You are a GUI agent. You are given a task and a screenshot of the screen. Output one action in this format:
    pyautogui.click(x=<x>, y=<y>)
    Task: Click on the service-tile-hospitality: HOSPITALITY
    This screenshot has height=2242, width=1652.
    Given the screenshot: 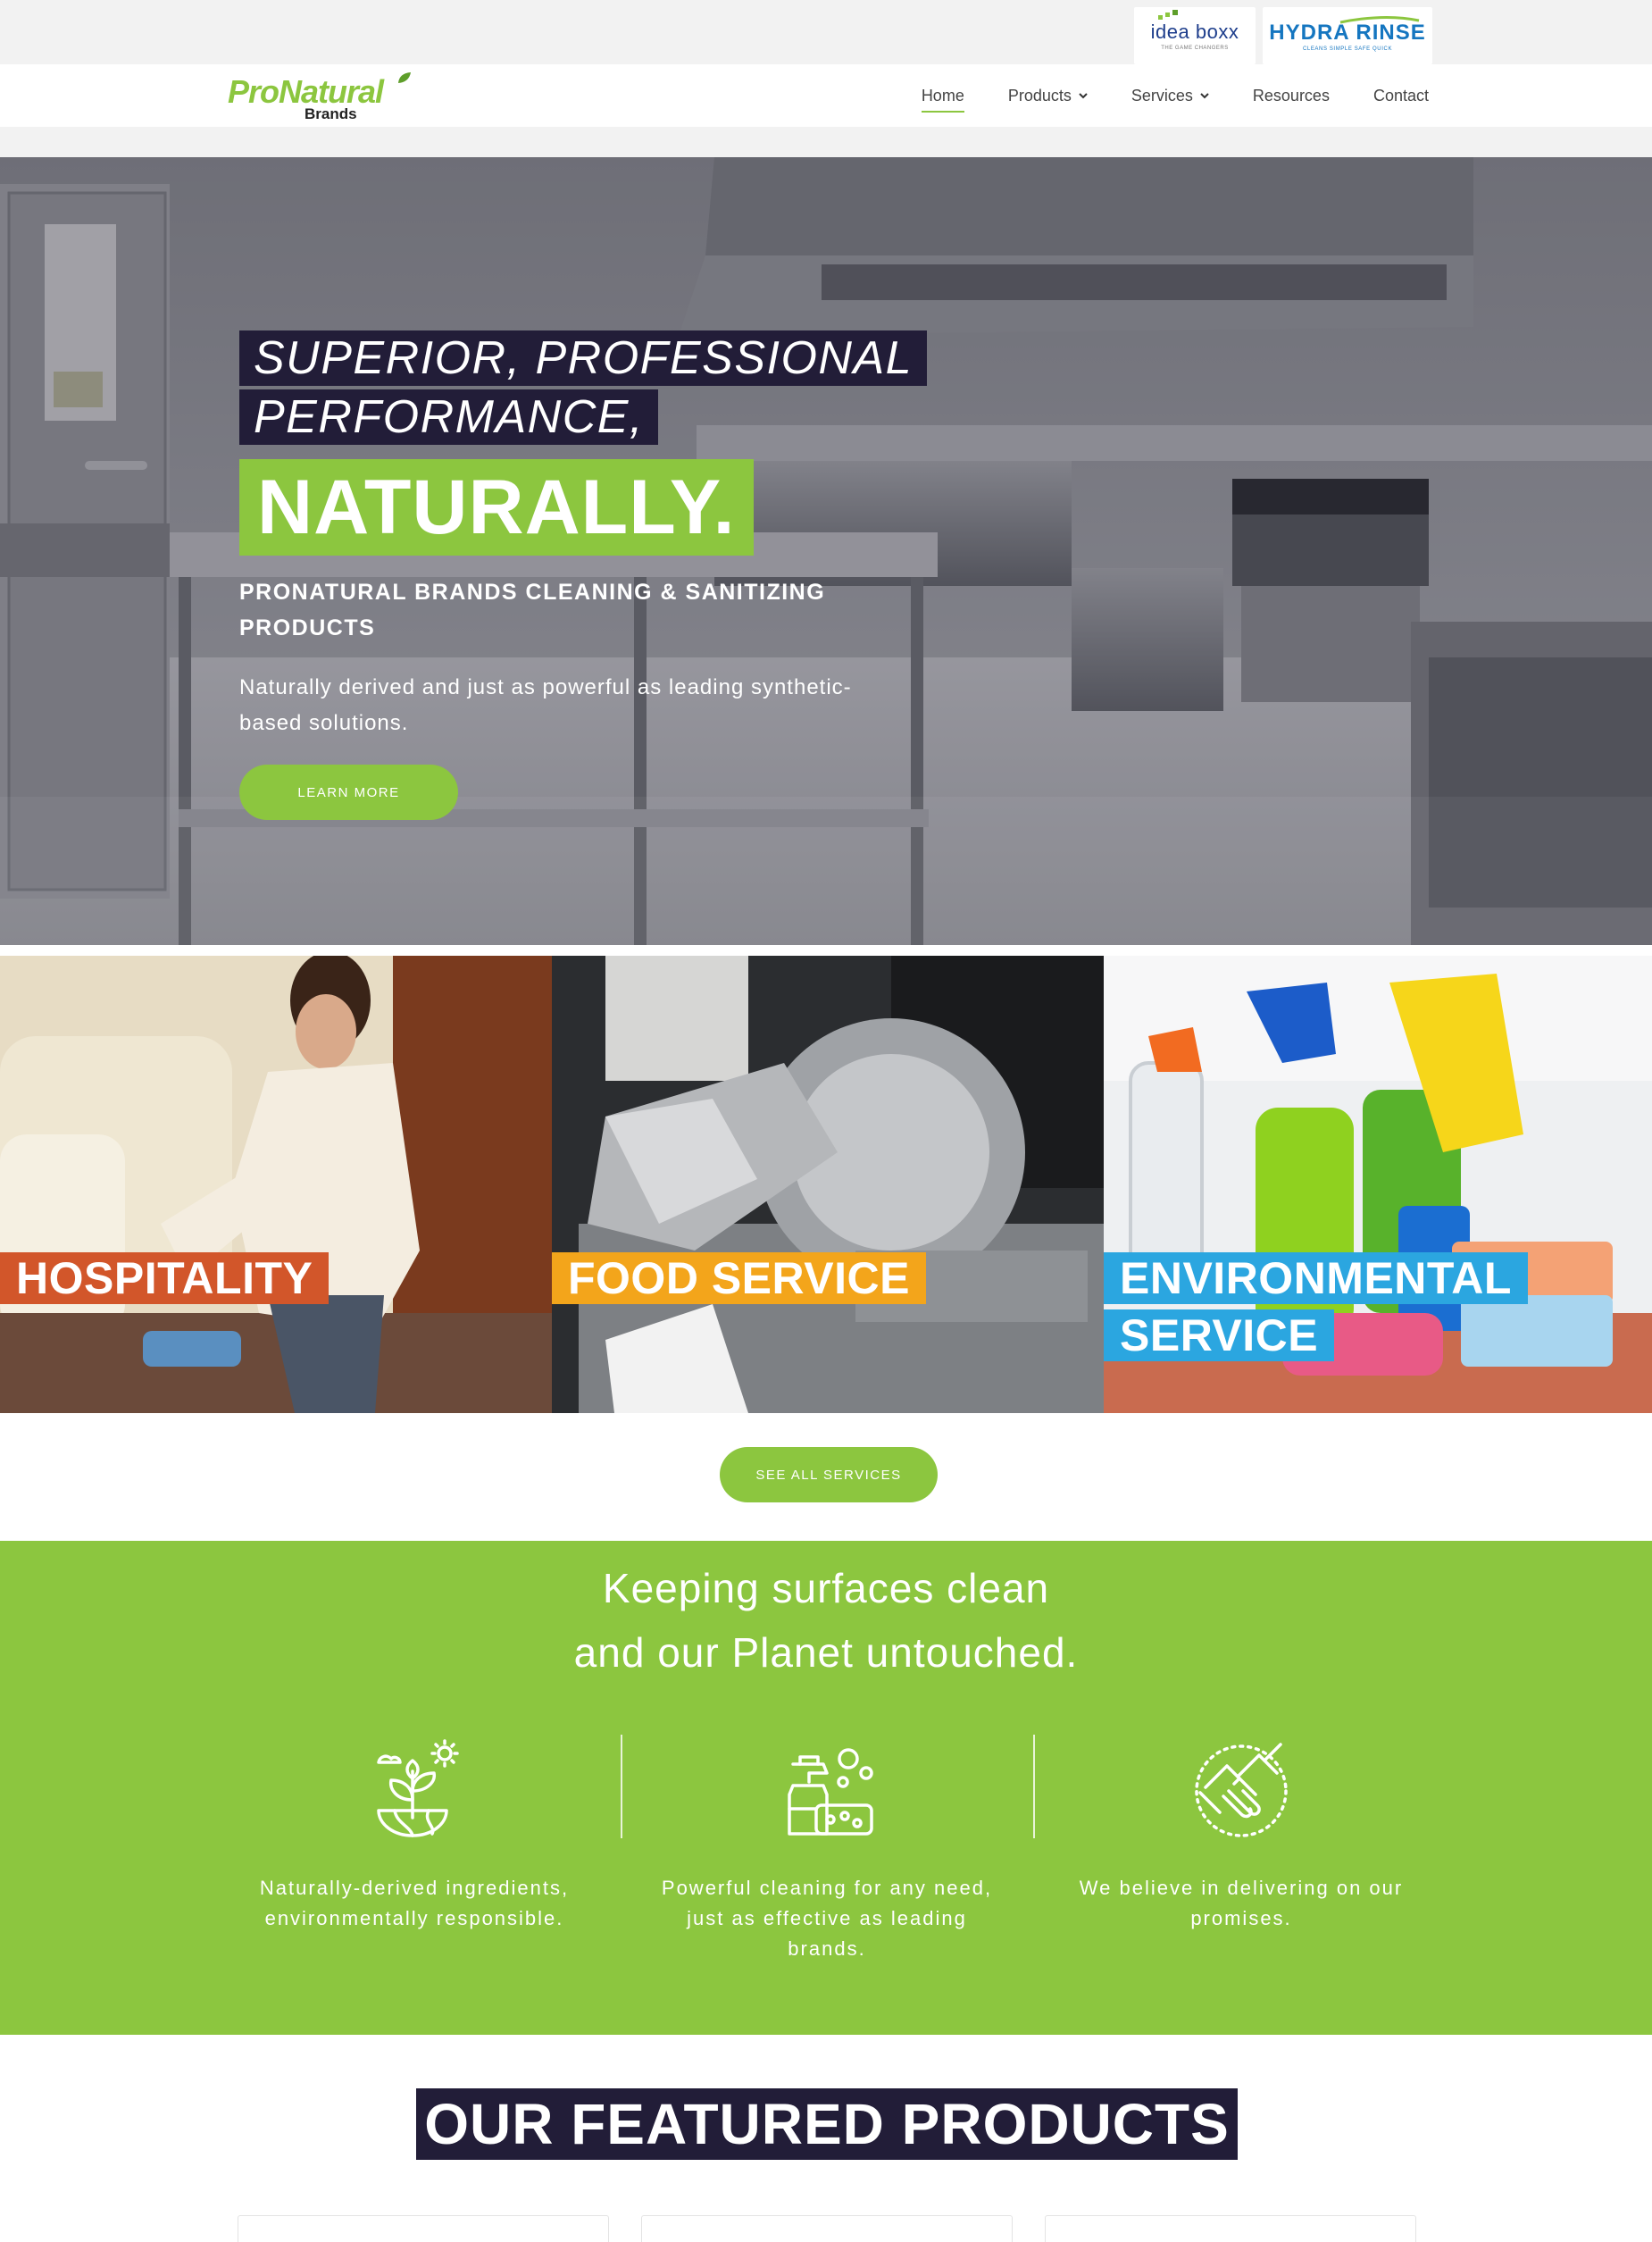 What is the action you would take?
    pyautogui.click(x=276, y=1185)
    